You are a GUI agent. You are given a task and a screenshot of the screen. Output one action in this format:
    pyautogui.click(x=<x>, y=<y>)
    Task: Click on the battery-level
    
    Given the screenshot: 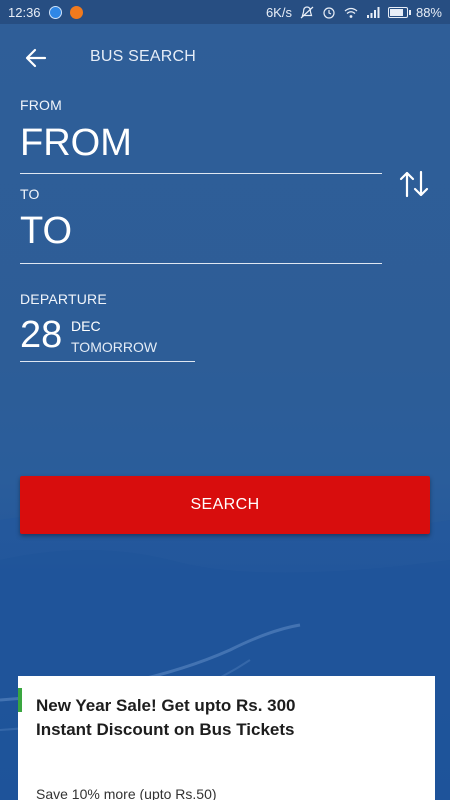 What is the action you would take?
    pyautogui.click(x=396, y=12)
    